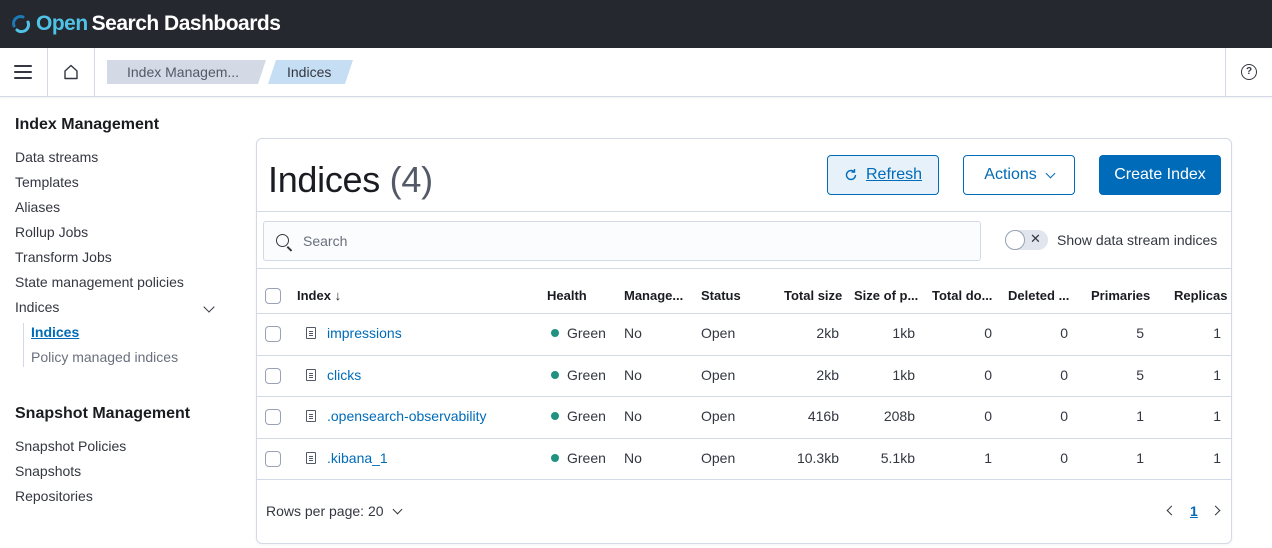 Image resolution: width=1272 pixels, height=548 pixels. Describe the element at coordinates (636, 24) in the screenshot. I see `top-header: Open Search Dashboards` at that location.